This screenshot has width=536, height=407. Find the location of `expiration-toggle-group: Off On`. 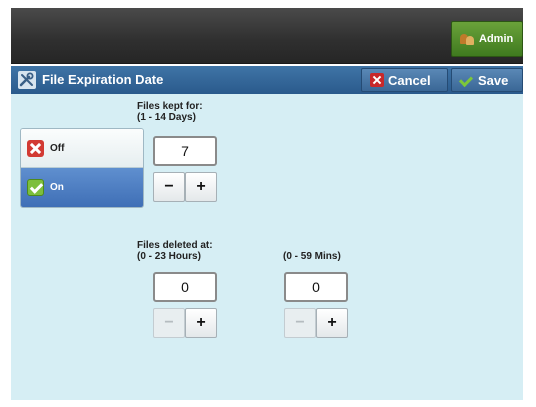

expiration-toggle-group: Off On is located at coordinates (82, 168).